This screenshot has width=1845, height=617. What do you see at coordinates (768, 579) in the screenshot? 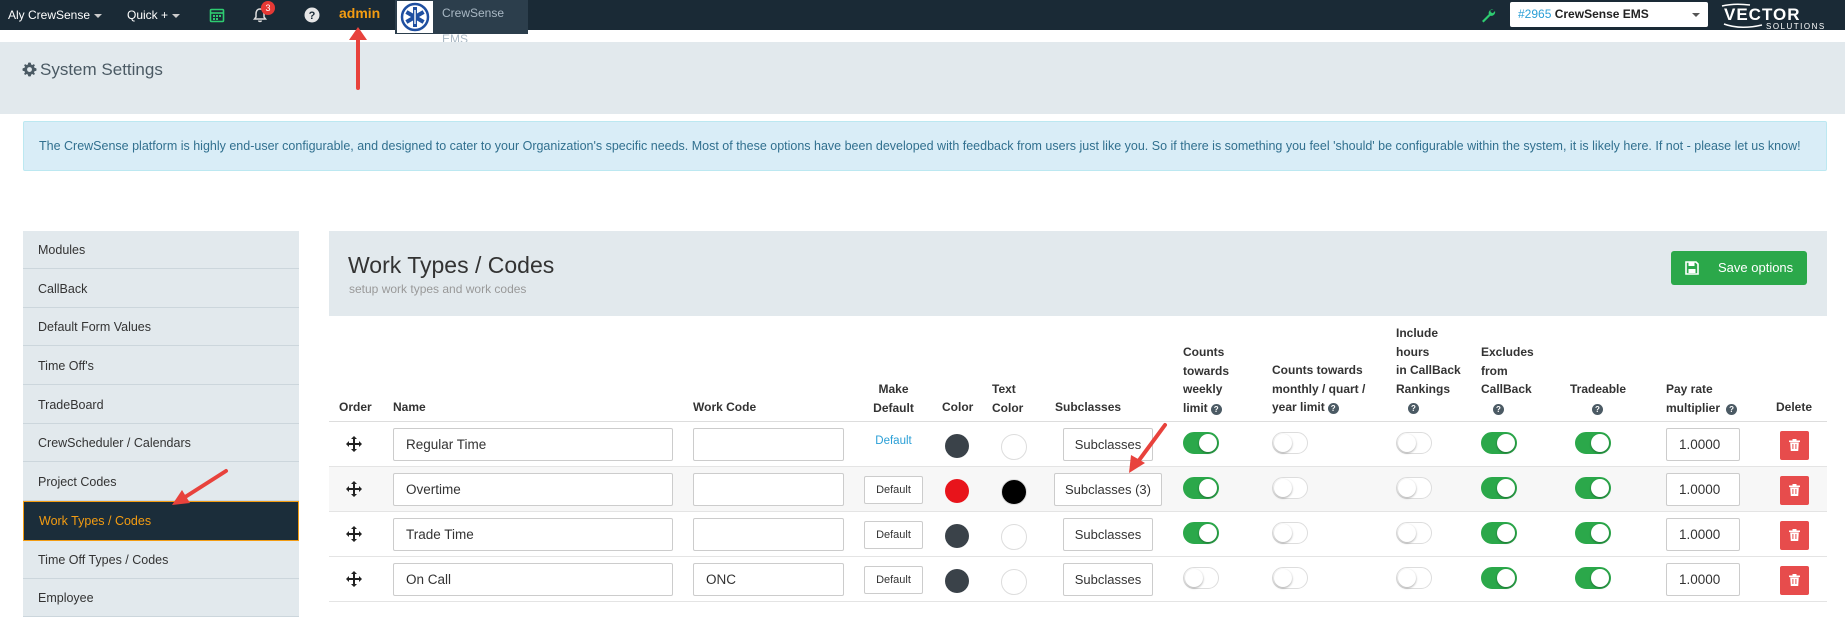
I see `work-code-input: ONC` at bounding box center [768, 579].